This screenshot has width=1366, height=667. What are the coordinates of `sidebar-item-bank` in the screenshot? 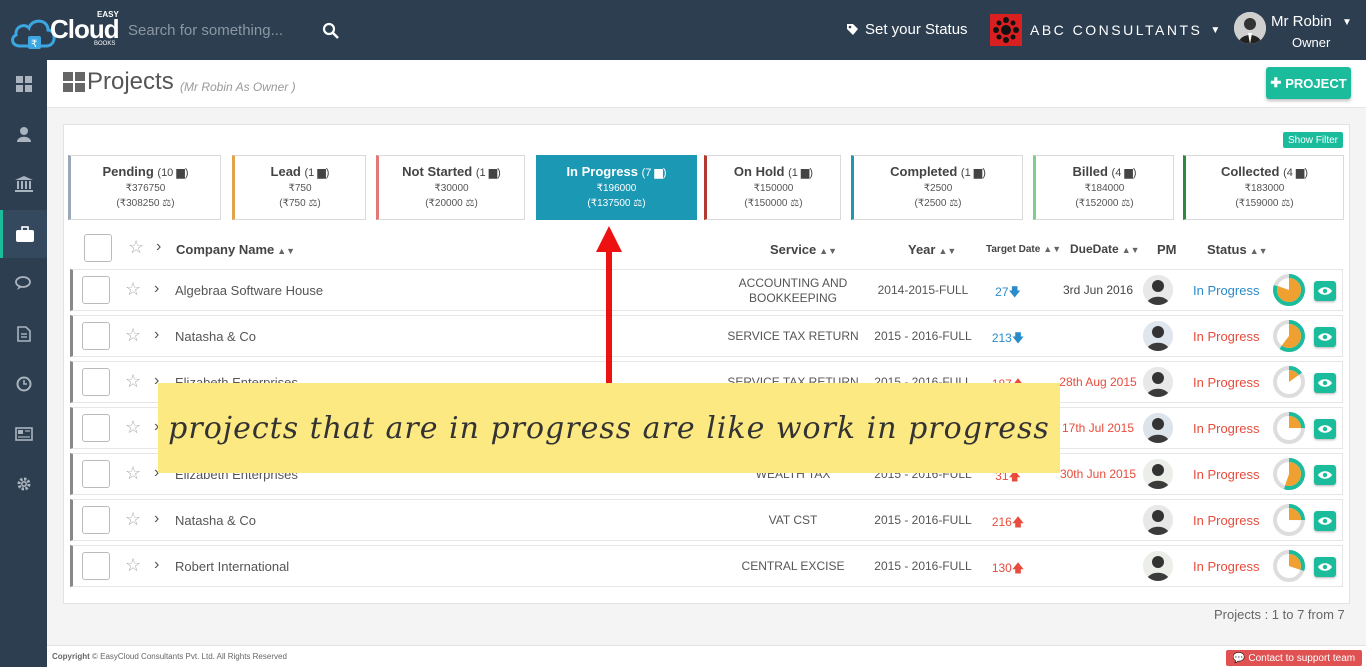 It's located at (23, 184).